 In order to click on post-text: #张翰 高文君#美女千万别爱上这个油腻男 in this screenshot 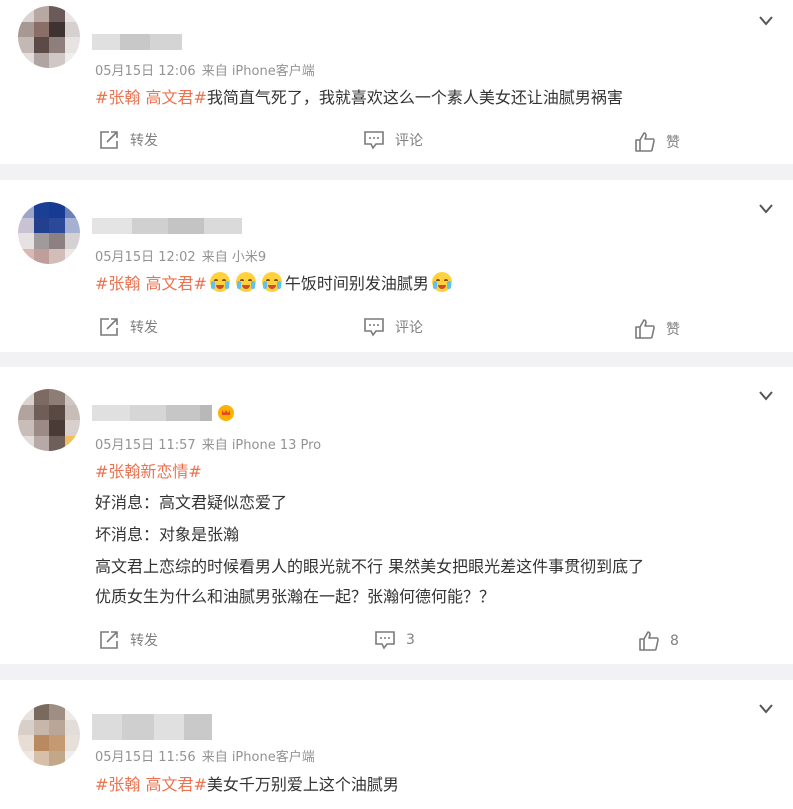, I will do `click(247, 783)`.